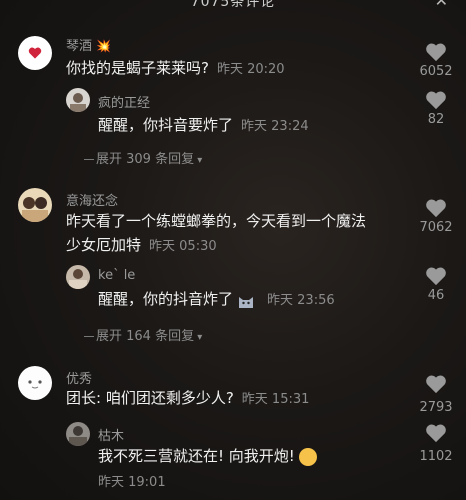 This screenshot has width=466, height=500. I want to click on comment-time: 昨天 20:20, so click(250, 69).